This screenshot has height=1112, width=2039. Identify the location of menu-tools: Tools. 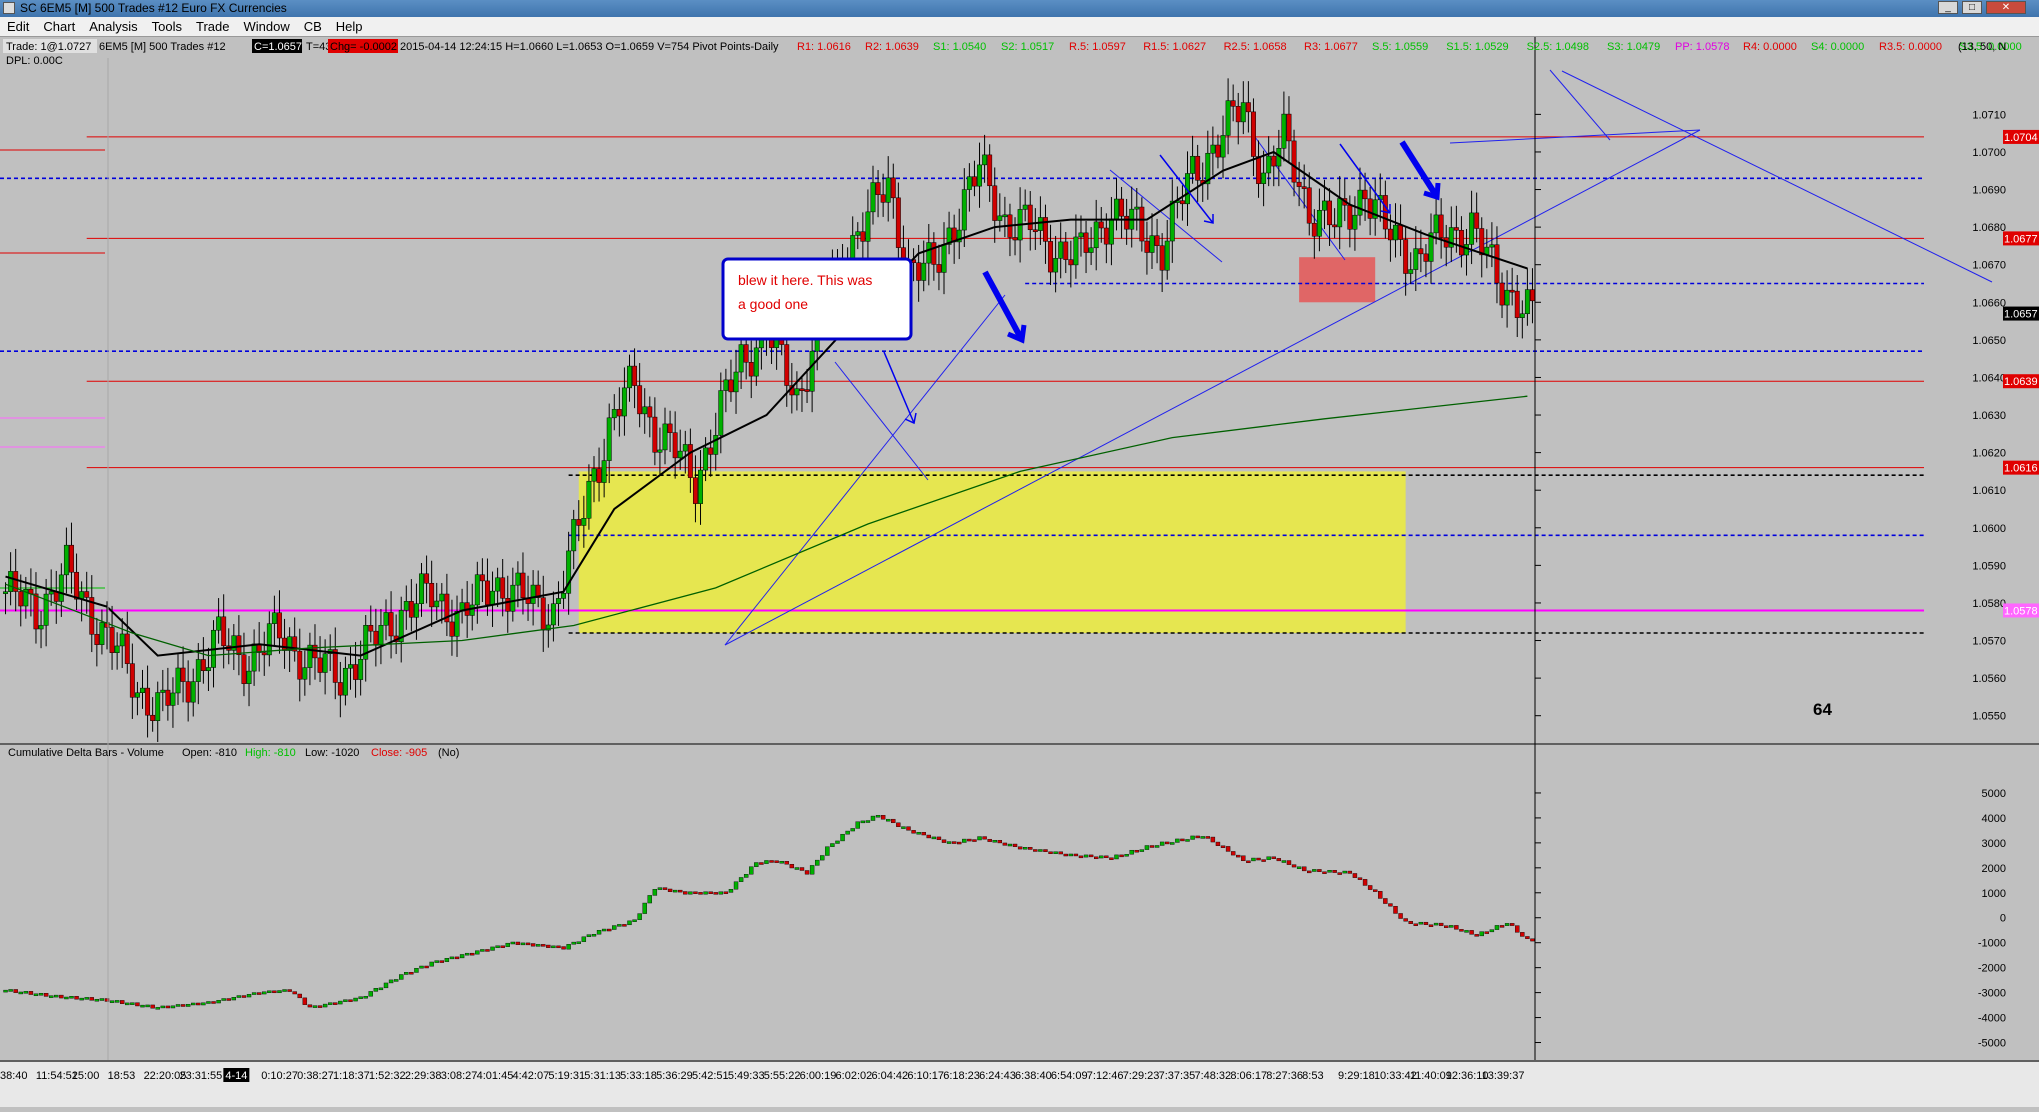
(167, 25).